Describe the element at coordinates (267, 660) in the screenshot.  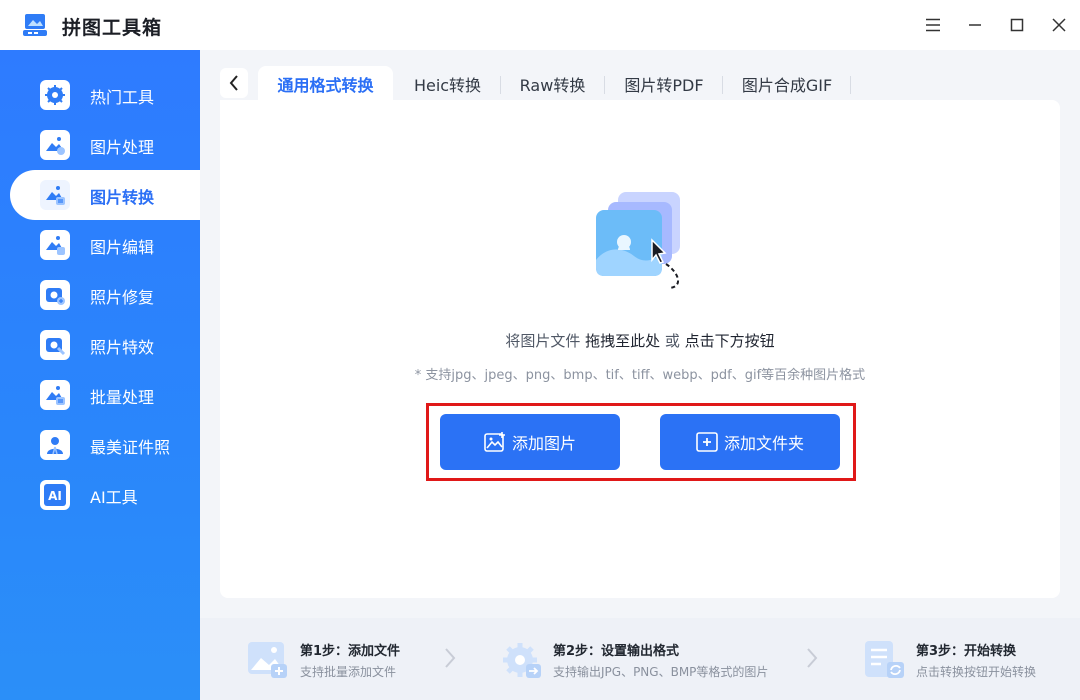
I see `add-file-step-icon` at that location.